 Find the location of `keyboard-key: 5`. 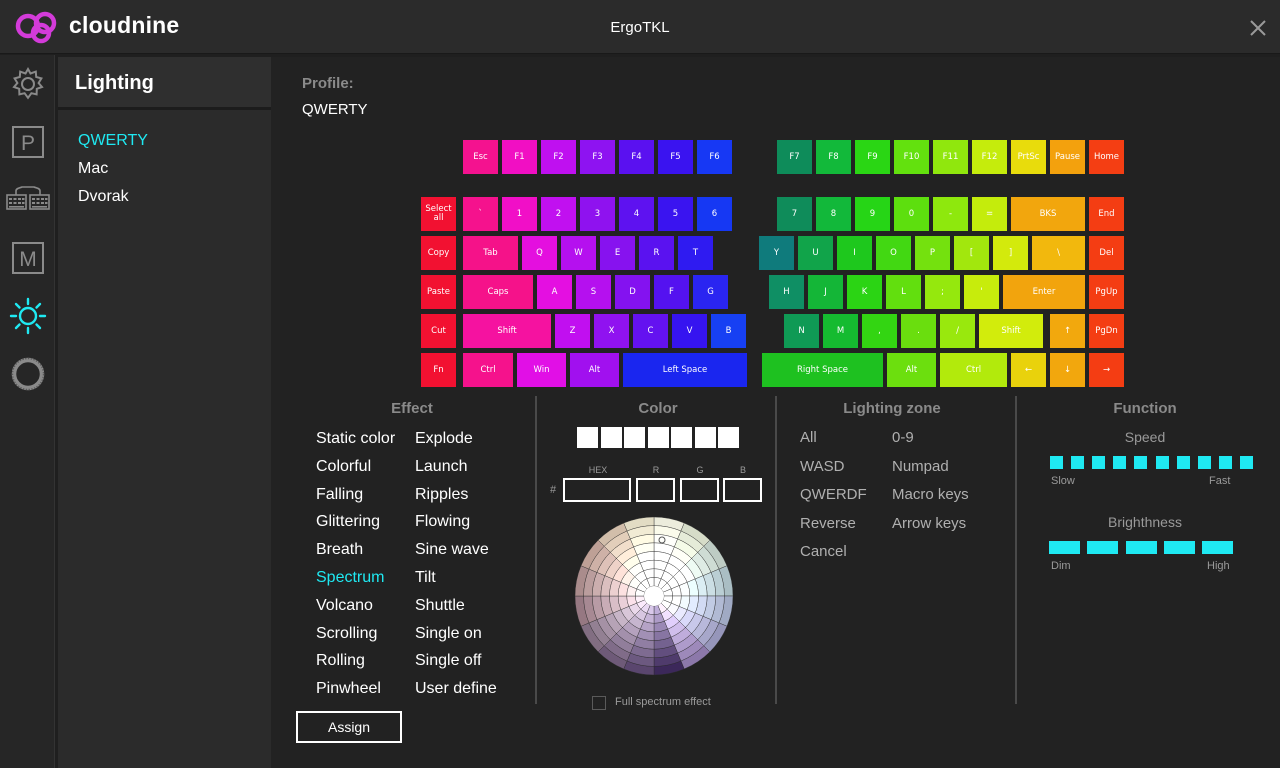

keyboard-key: 5 is located at coordinates (675, 214).